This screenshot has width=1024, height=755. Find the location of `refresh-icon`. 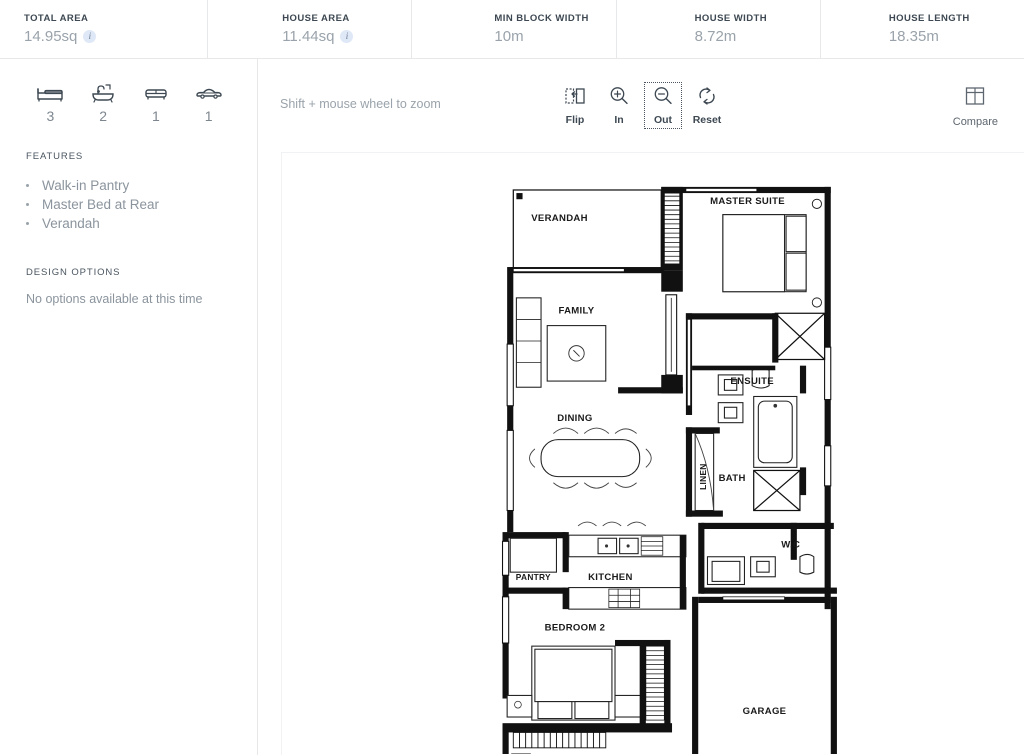

refresh-icon is located at coordinates (707, 98).